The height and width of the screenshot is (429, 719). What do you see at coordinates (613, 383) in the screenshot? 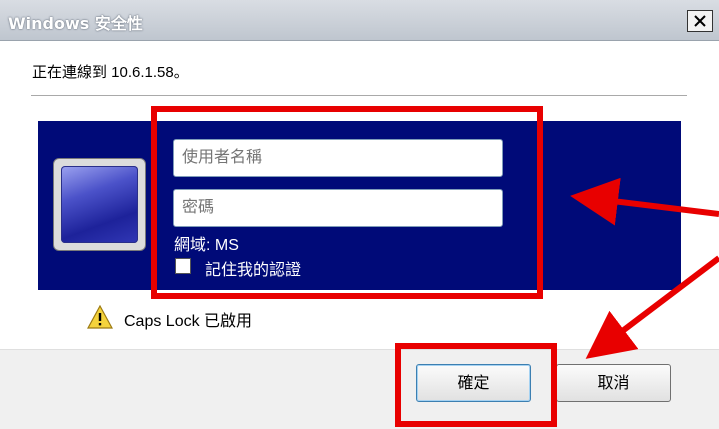
I see `cancel-button: 取消` at bounding box center [613, 383].